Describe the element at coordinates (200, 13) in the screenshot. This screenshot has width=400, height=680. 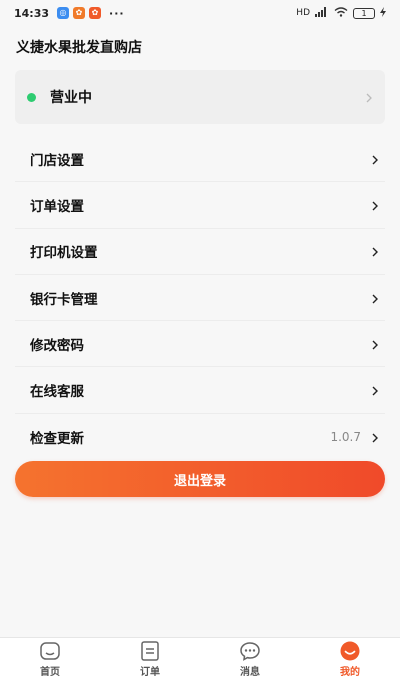
I see `status-bar: 14:33 ◎ ✿ ✿ ··· HD 1` at that location.